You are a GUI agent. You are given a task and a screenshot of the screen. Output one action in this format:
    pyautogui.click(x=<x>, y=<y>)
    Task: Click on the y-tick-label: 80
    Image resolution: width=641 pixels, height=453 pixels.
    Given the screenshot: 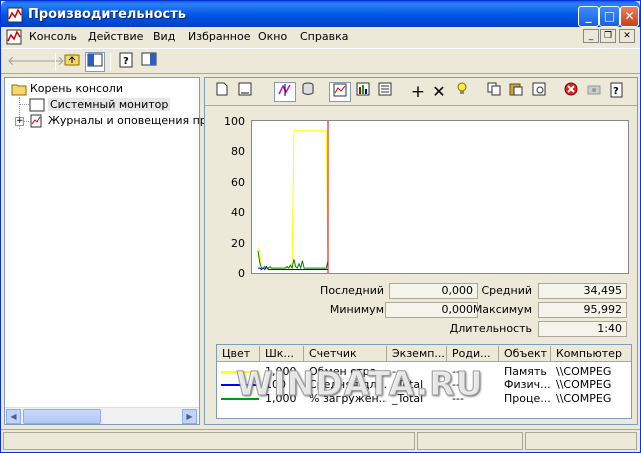 What is the action you would take?
    pyautogui.click(x=238, y=151)
    